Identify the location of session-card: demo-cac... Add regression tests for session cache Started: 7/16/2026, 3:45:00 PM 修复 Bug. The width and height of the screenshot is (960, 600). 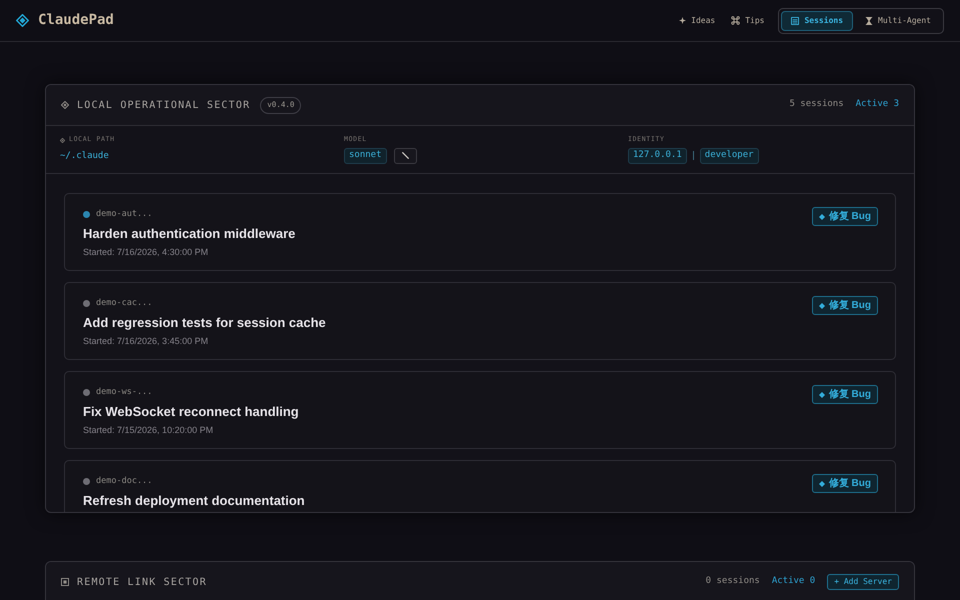
(480, 321).